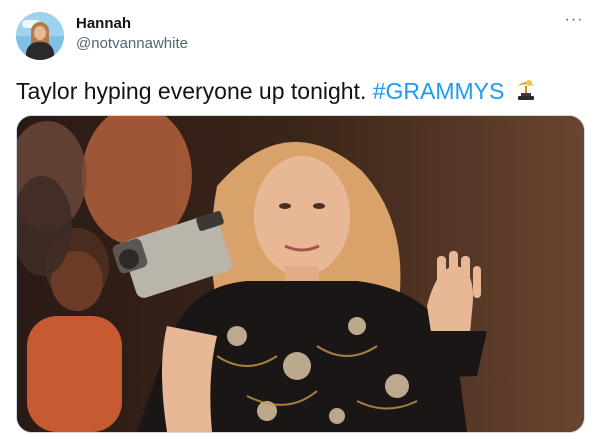 Image resolution: width=600 pixels, height=439 pixels. Describe the element at coordinates (132, 43) in the screenshot. I see `user-handle: @notvannawhite` at that location.